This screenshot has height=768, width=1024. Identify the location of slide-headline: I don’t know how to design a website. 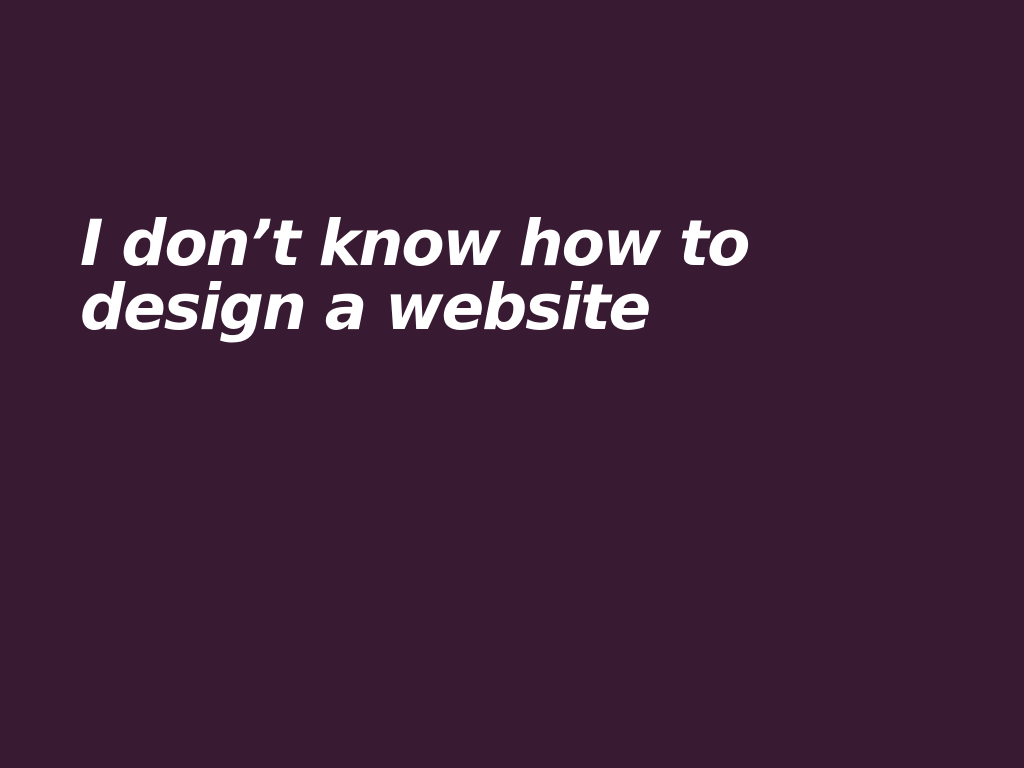
(530, 276).